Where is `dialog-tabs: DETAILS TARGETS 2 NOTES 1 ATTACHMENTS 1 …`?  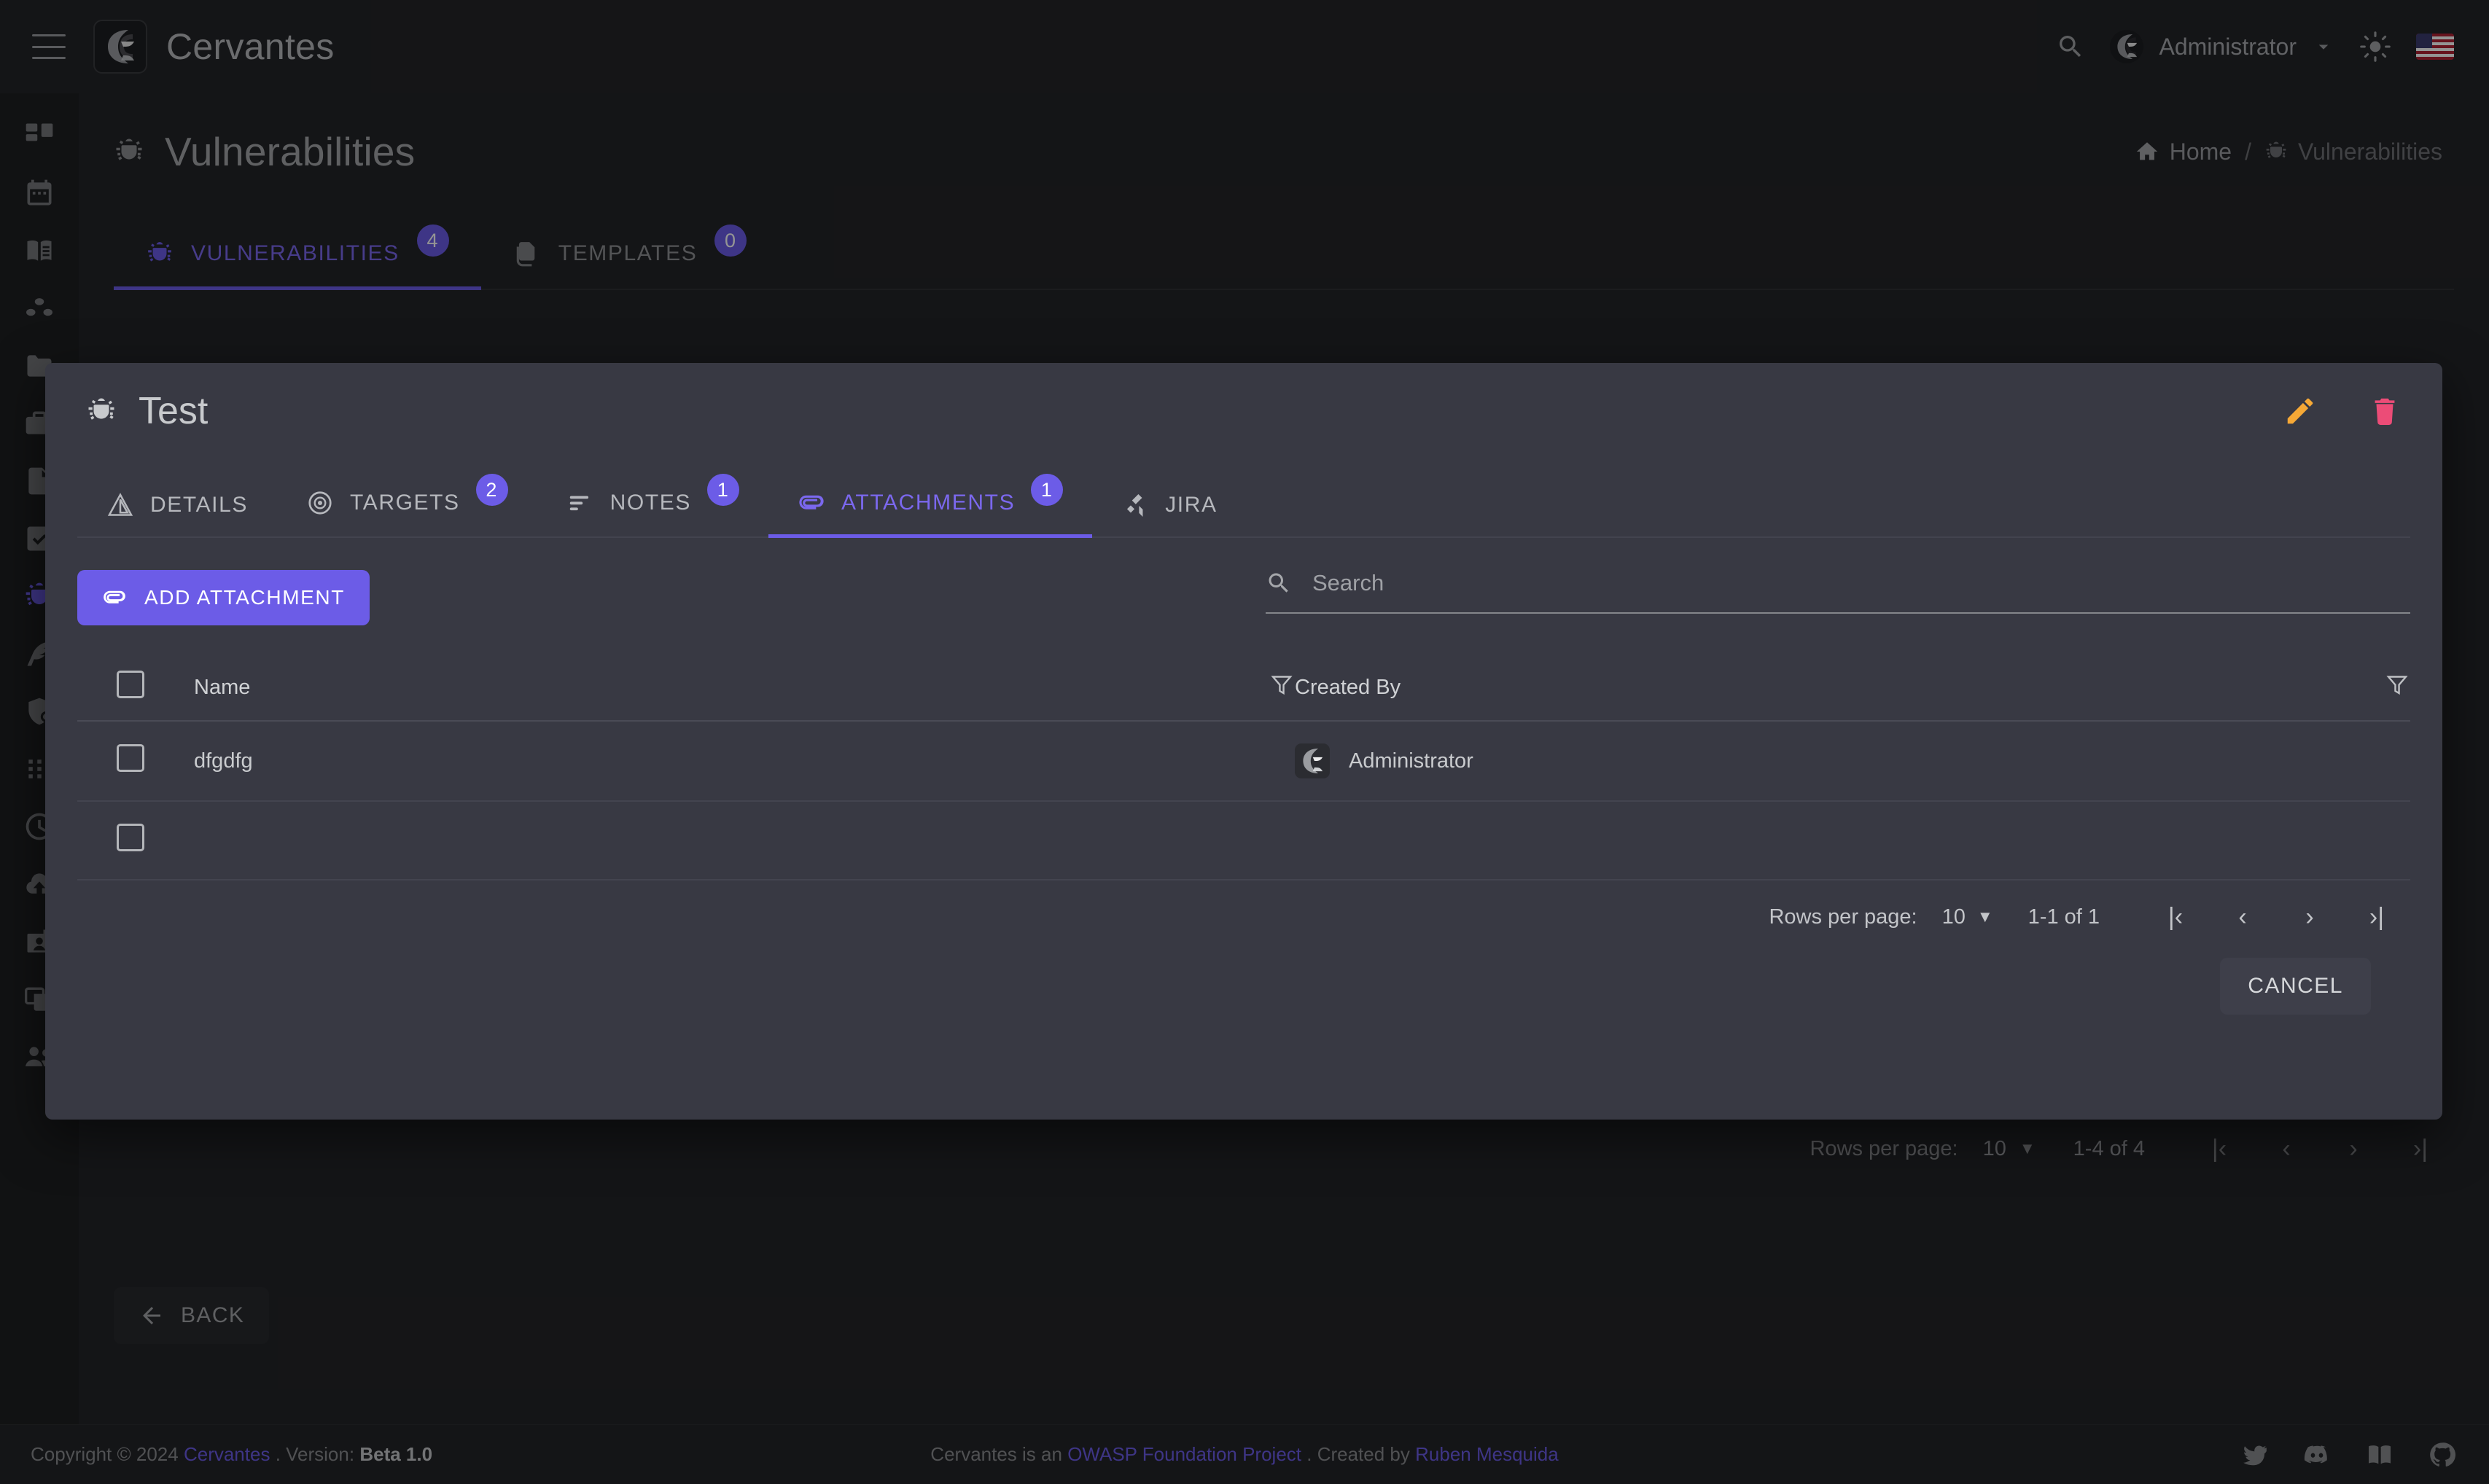
dialog-tabs: DETAILS TARGETS 2 NOTES 1 ATTACHMENTS 1 … is located at coordinates (1243, 499).